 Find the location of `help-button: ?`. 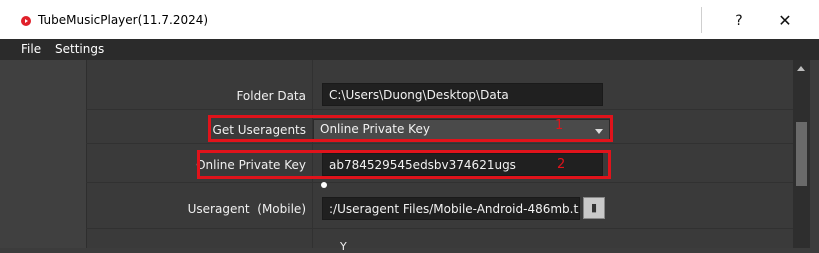

help-button: ? is located at coordinates (739, 21).